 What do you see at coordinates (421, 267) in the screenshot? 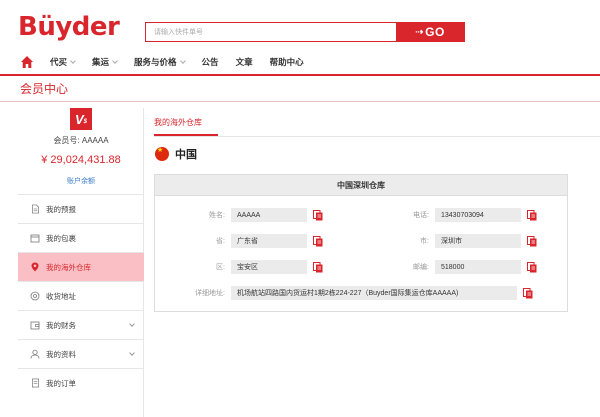
I see `zip-label: 邮编:` at bounding box center [421, 267].